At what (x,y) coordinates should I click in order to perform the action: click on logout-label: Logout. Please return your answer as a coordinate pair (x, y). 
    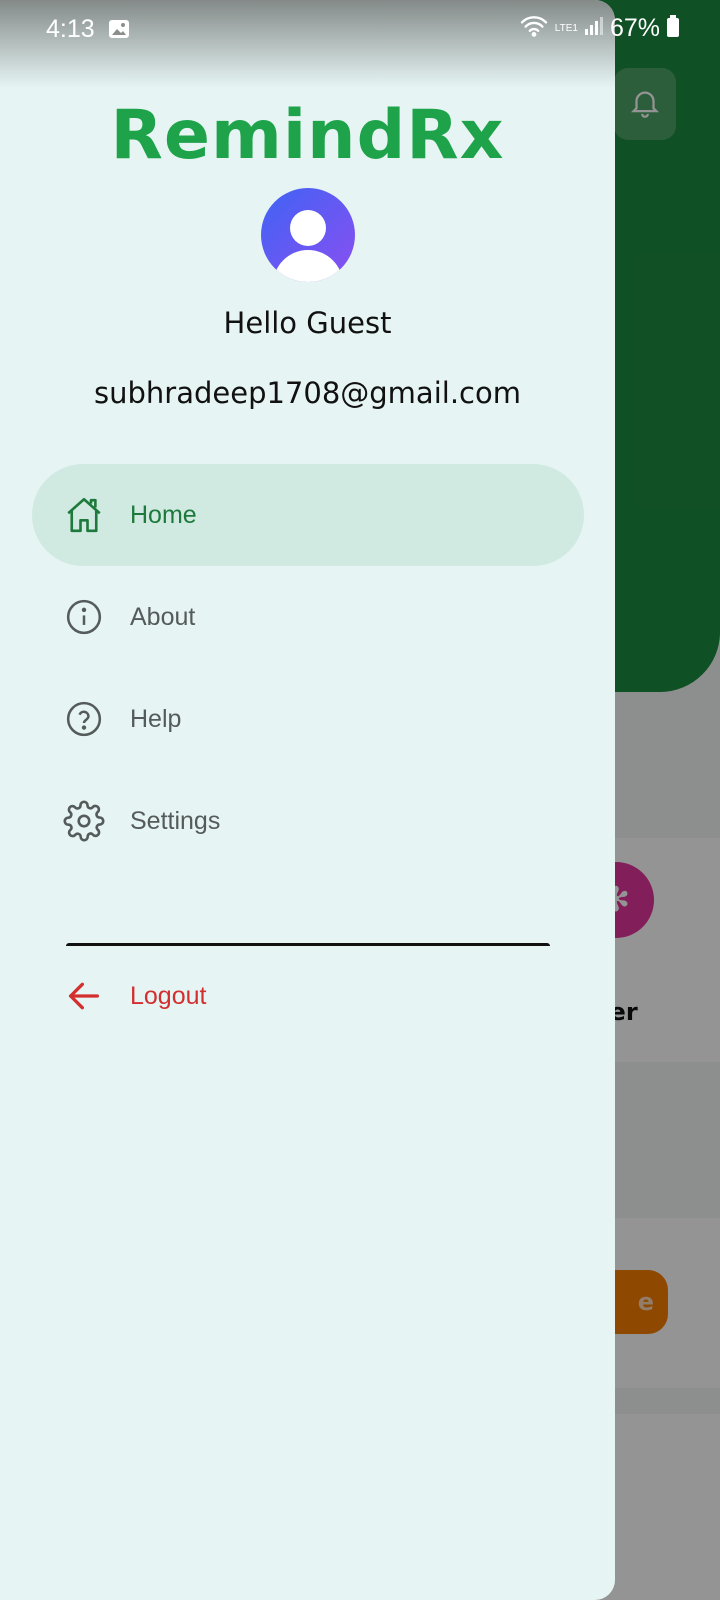
    Looking at the image, I should click on (168, 995).